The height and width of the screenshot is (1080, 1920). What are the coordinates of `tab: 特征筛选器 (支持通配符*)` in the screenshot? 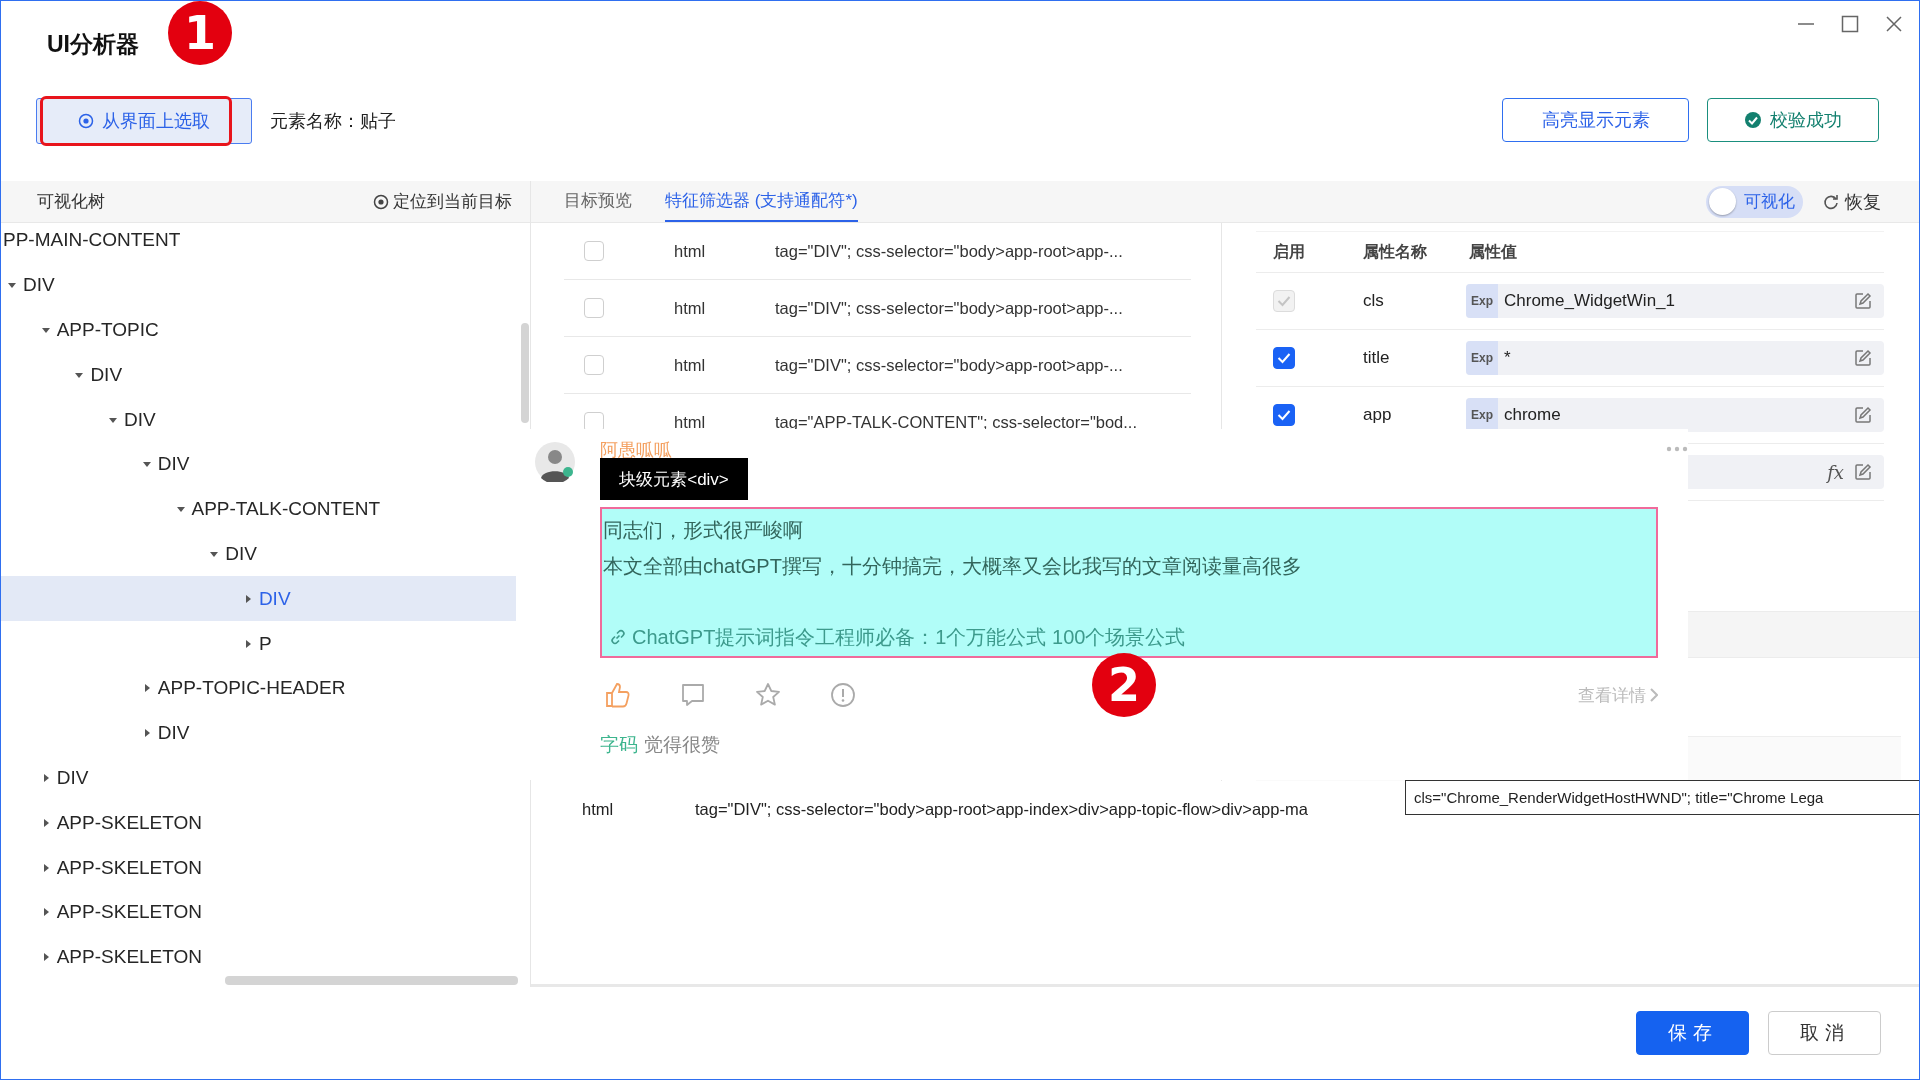 It's located at (761, 201).